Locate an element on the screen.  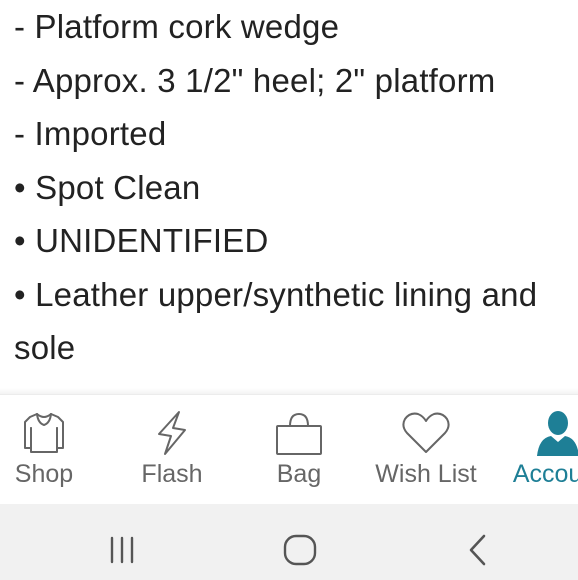
system-nav-bar is located at coordinates (289, 542).